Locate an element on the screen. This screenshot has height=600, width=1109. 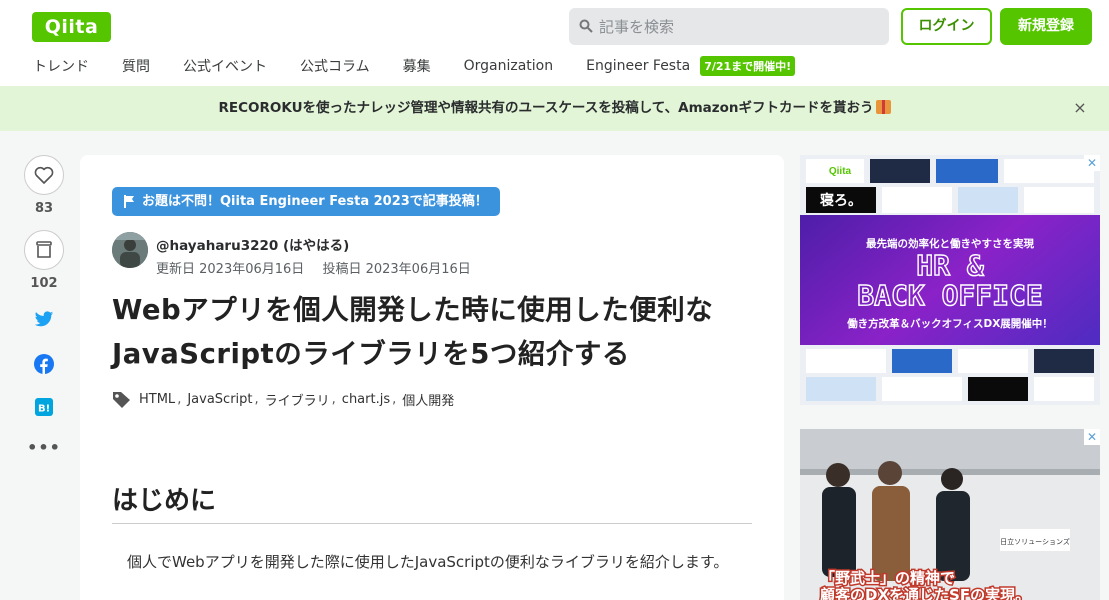
ad1-small: 寝ろ。 is located at coordinates (841, 200).